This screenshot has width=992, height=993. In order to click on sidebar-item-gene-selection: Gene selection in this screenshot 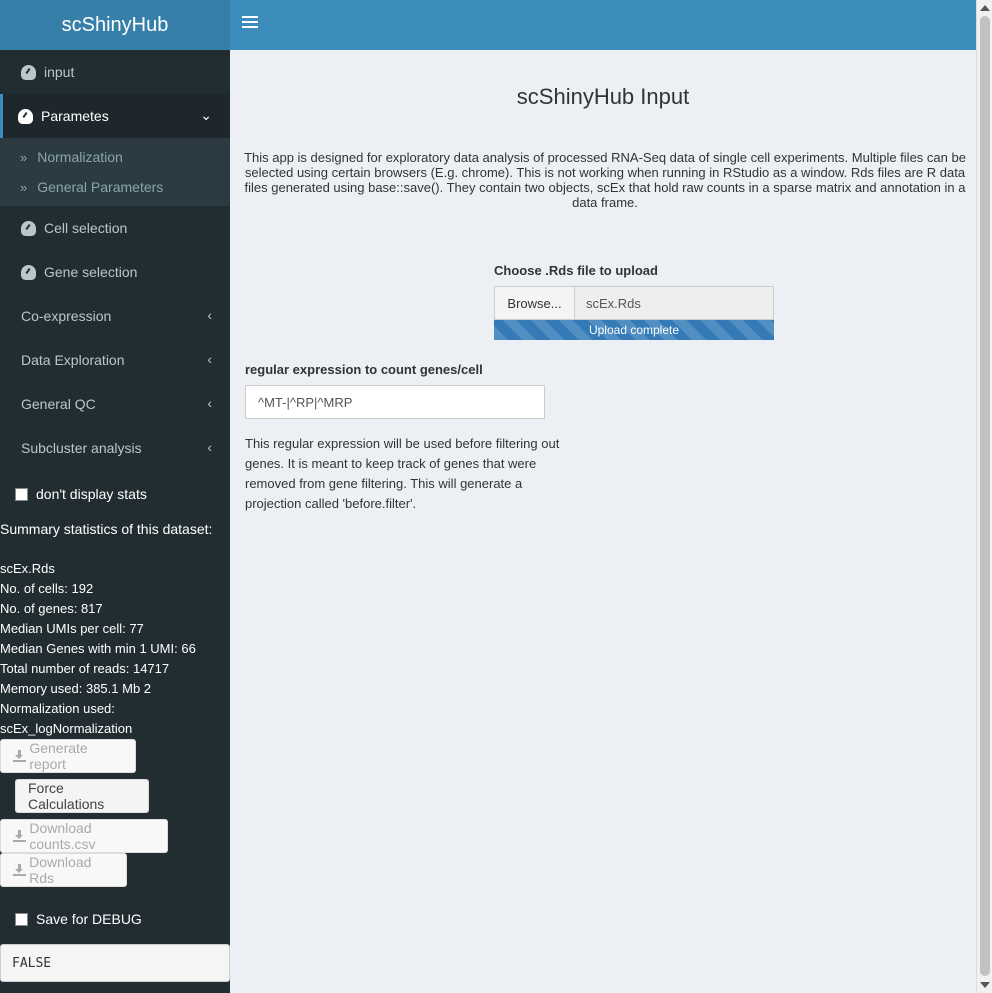, I will do `click(115, 272)`.